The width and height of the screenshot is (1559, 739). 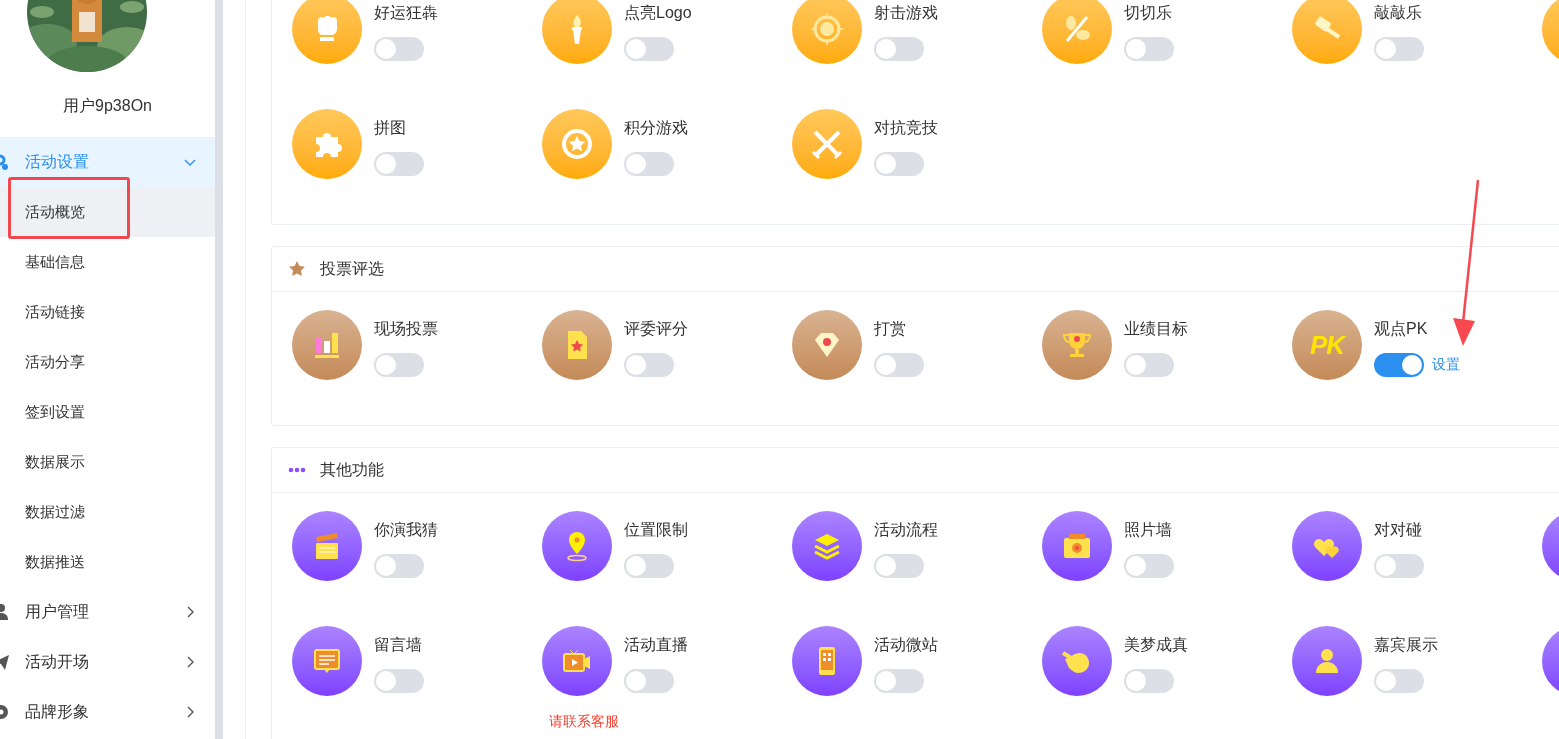 I want to click on submenu-item: 活动概览, so click(x=107, y=212).